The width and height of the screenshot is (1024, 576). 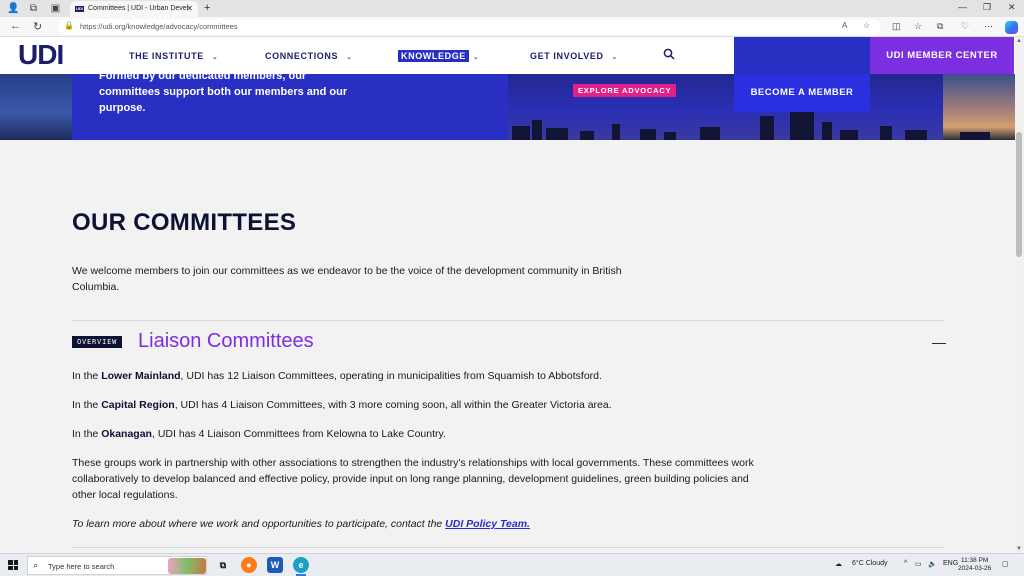 What do you see at coordinates (184, 222) in the screenshot?
I see `page-title: OUR COMMITTEES` at bounding box center [184, 222].